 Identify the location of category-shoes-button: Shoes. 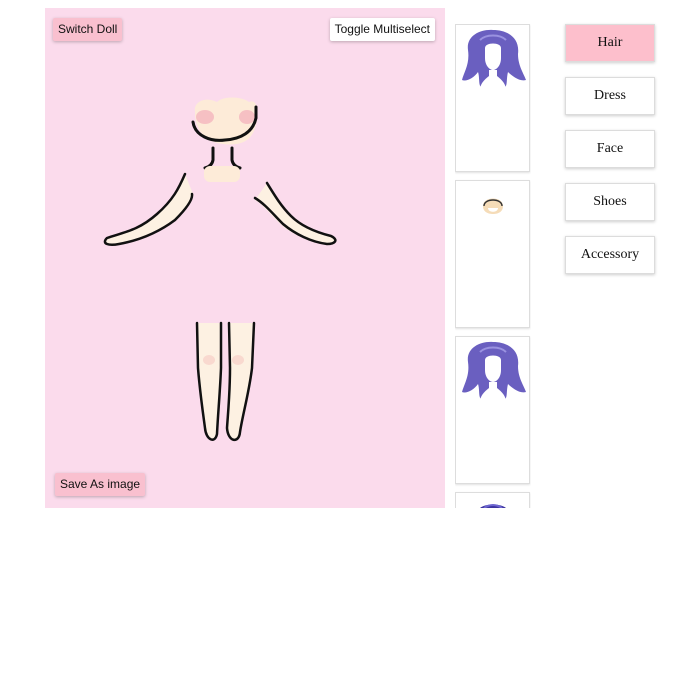
(610, 202).